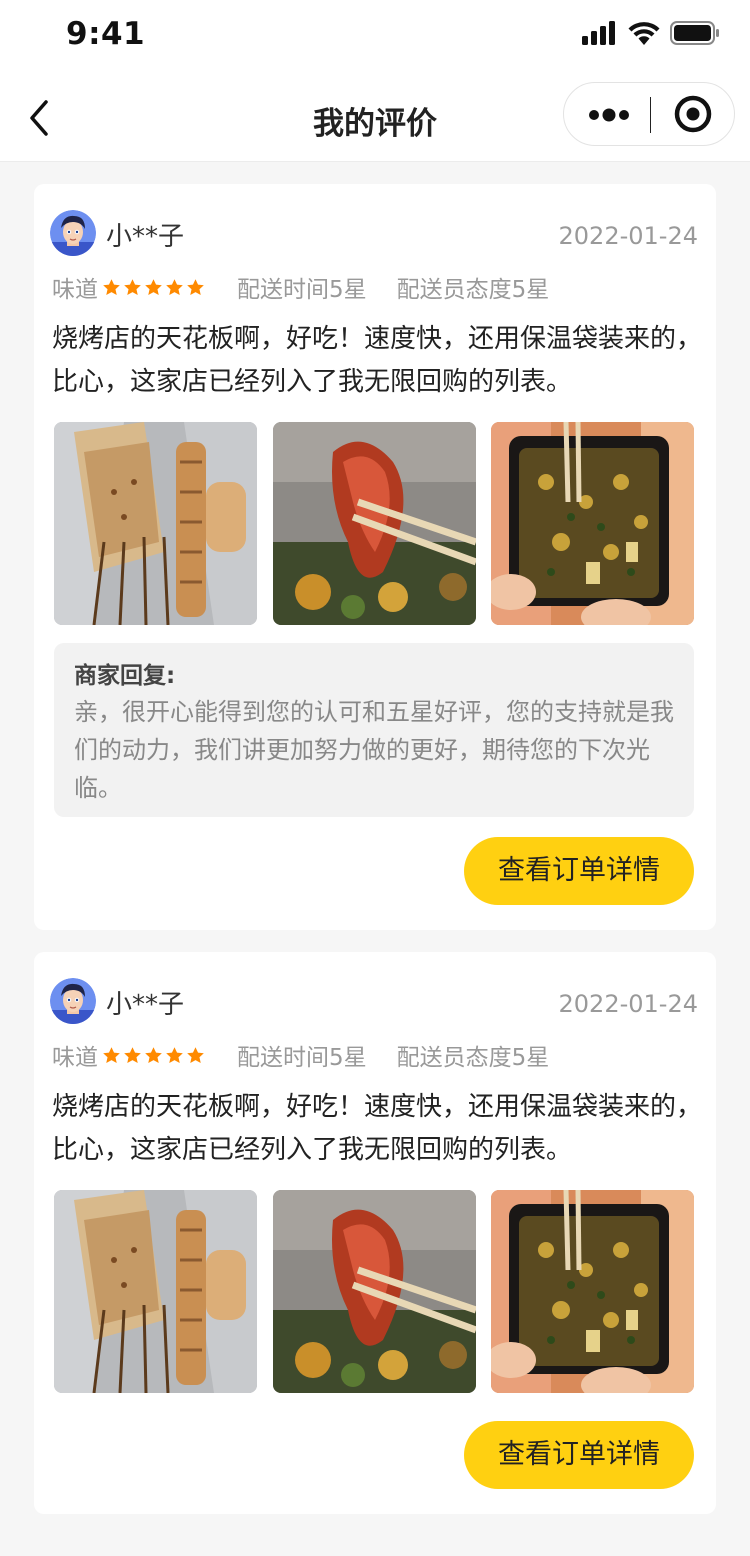  I want to click on close-button, so click(693, 114).